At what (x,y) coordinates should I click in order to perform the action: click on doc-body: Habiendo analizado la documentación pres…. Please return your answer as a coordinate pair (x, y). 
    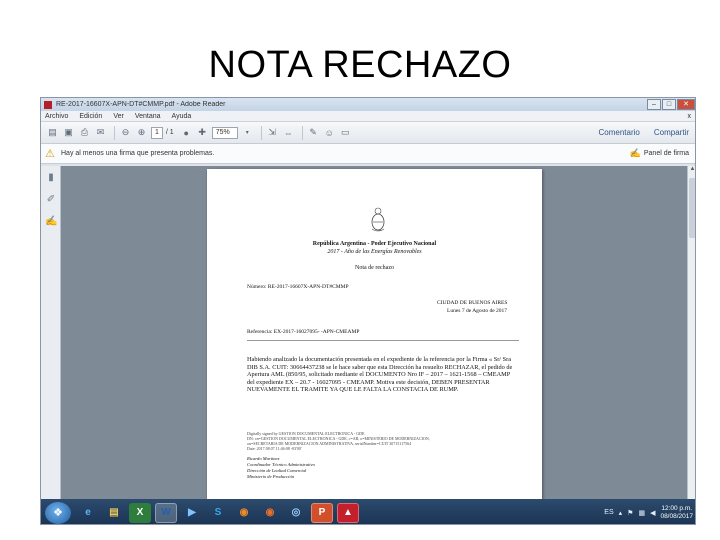
    Looking at the image, I should click on (380, 375).